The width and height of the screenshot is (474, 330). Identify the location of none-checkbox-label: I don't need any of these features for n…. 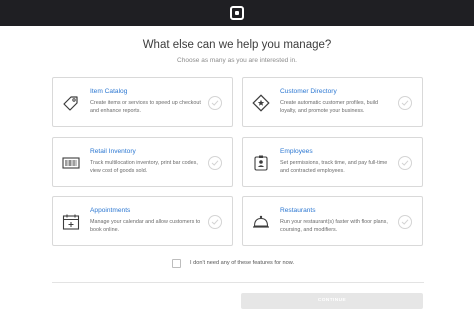
(242, 263).